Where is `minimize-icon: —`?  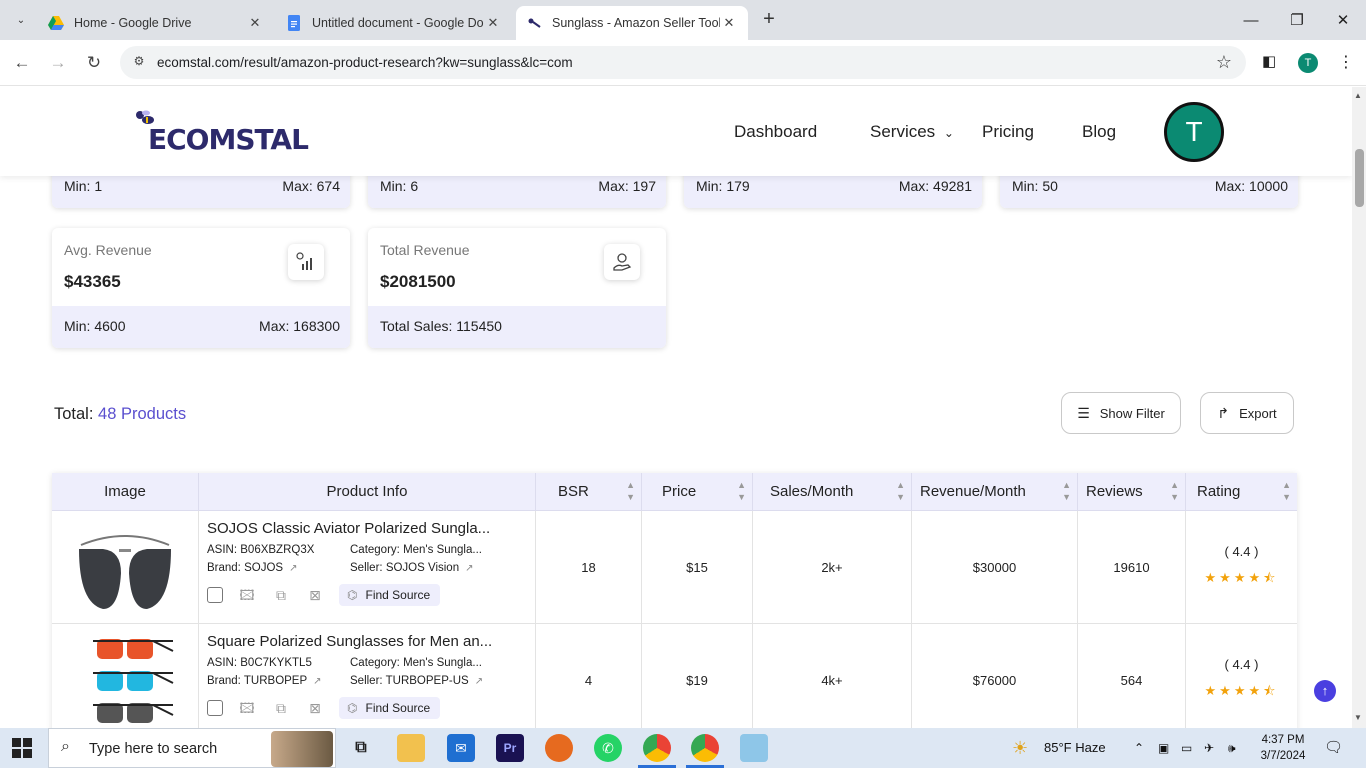
minimize-icon: — is located at coordinates (1251, 20).